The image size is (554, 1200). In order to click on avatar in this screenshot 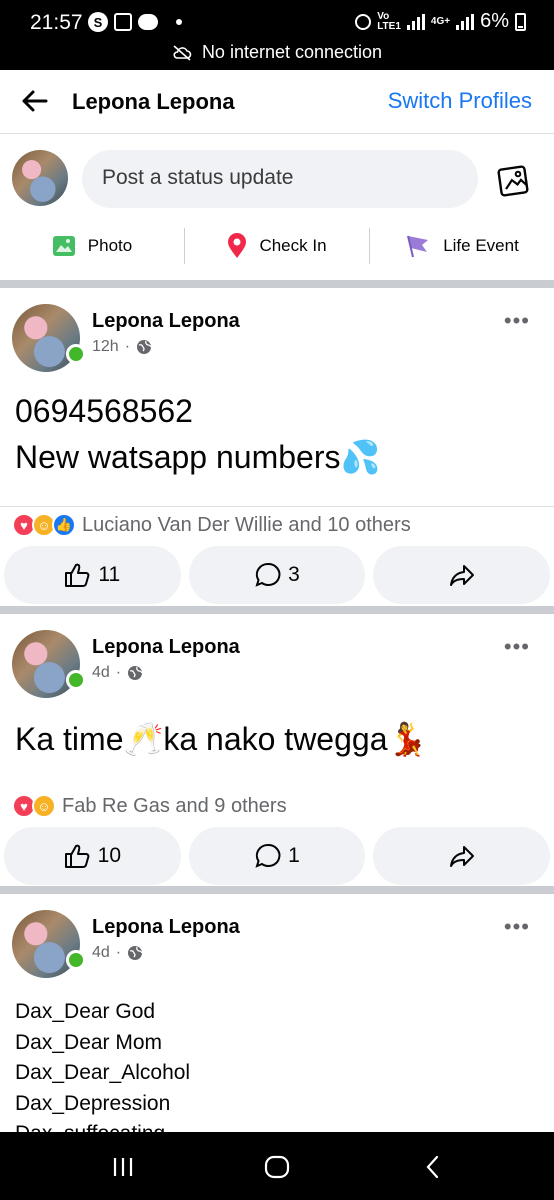, I will do `click(40, 178)`.